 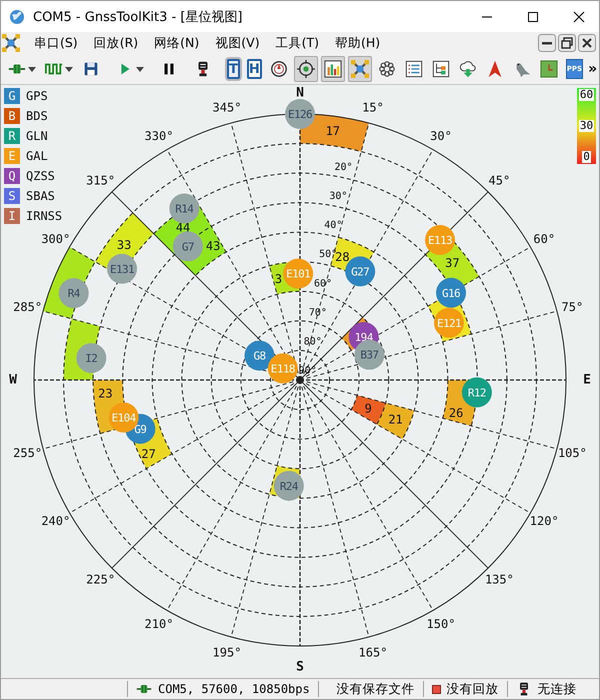 What do you see at coordinates (472, 689) in the screenshot?
I see `playback-status: 没有回放` at bounding box center [472, 689].